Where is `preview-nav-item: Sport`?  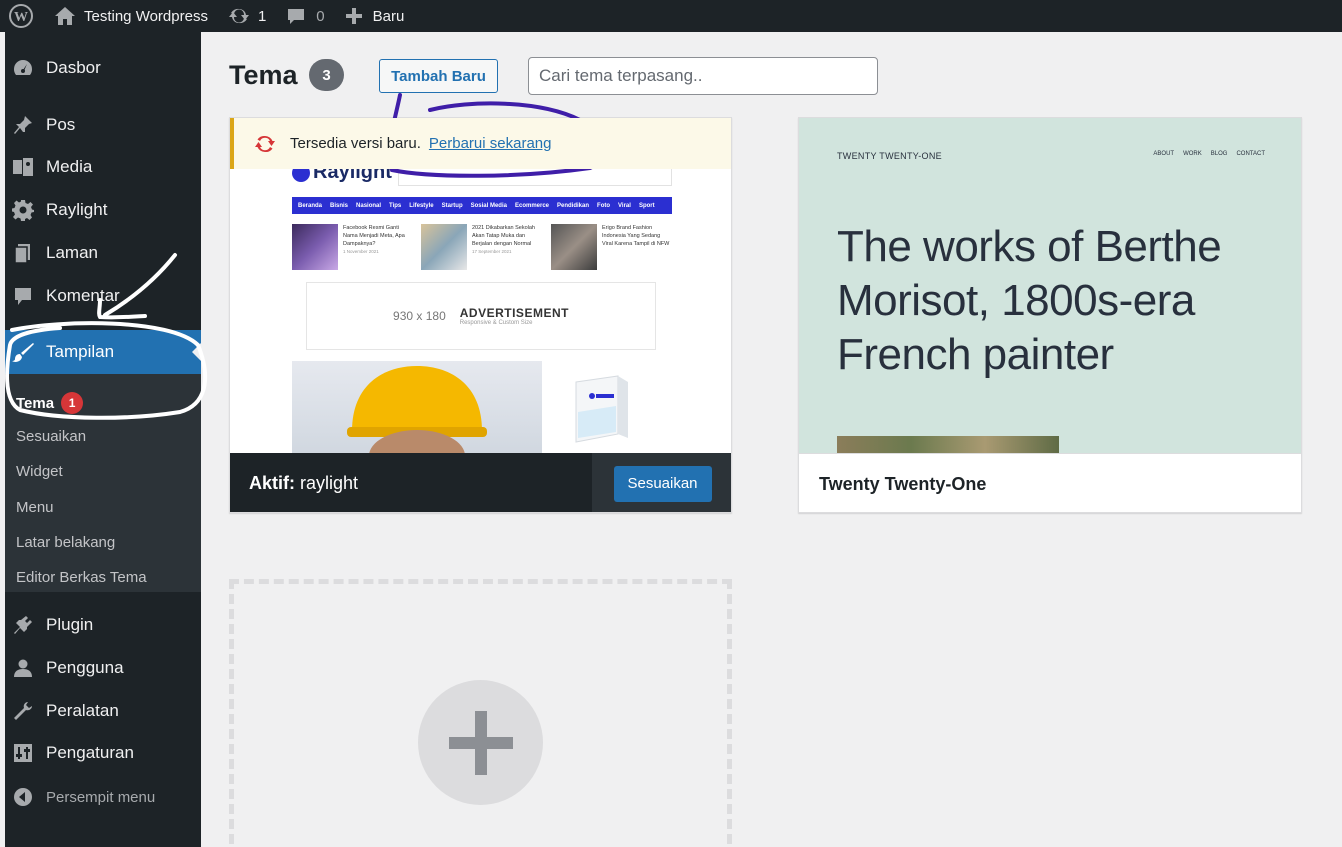 preview-nav-item: Sport is located at coordinates (646, 205).